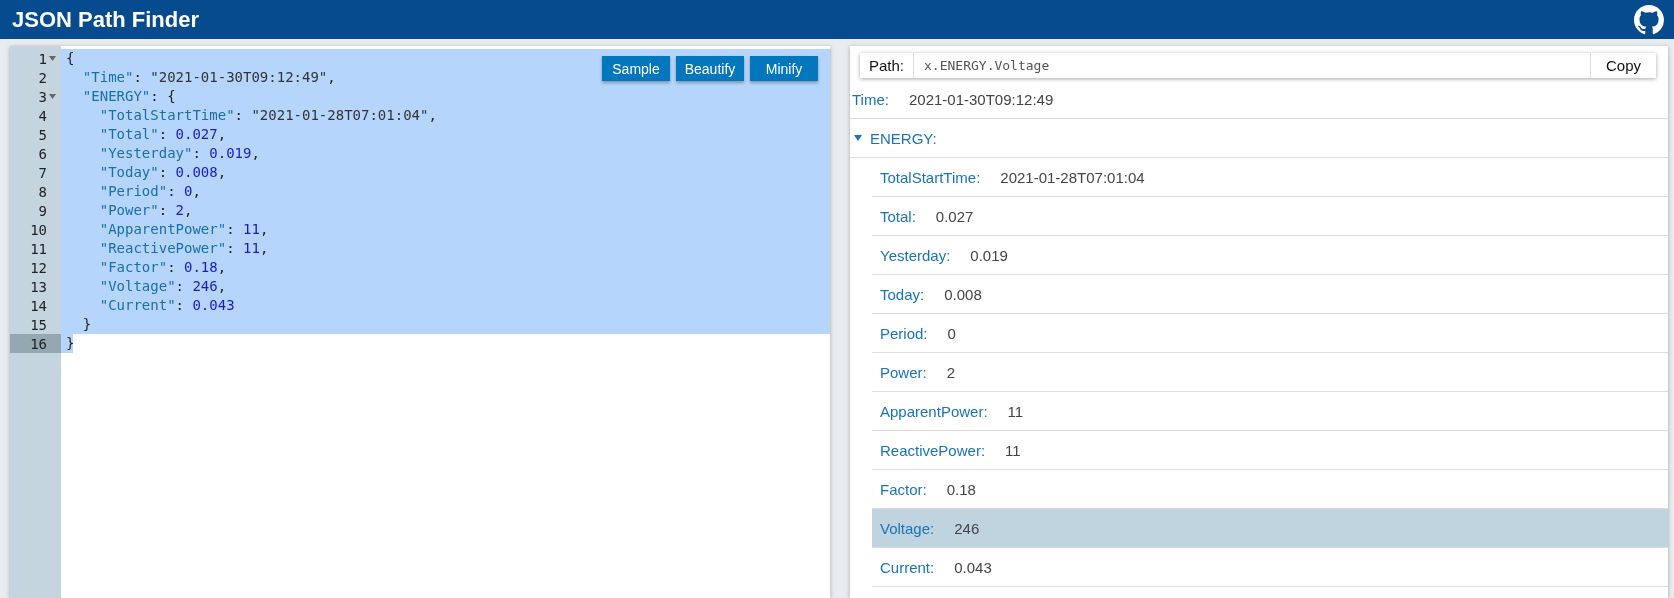  Describe the element at coordinates (869, 99) in the screenshot. I see `tree-key: Time:` at that location.